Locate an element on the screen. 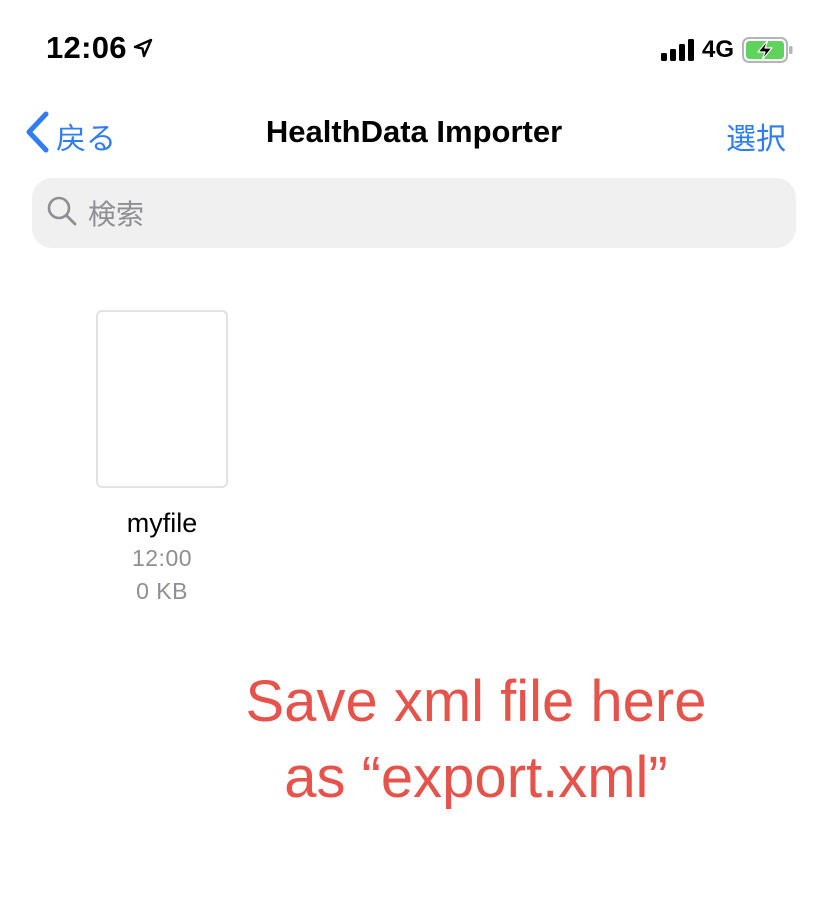  network-type: 4G is located at coordinates (717, 49).